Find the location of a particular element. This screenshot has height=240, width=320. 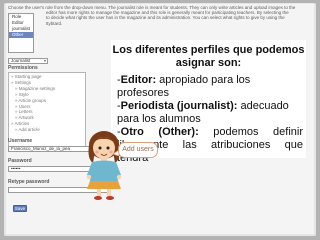

role-option-selected: Other is located at coordinates (21, 35).